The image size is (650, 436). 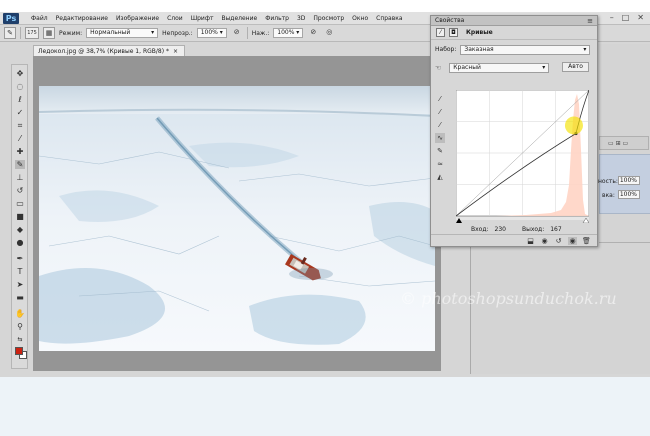 What do you see at coordinates (20, 216) in the screenshot?
I see `gradient-icon: ■` at bounding box center [20, 216].